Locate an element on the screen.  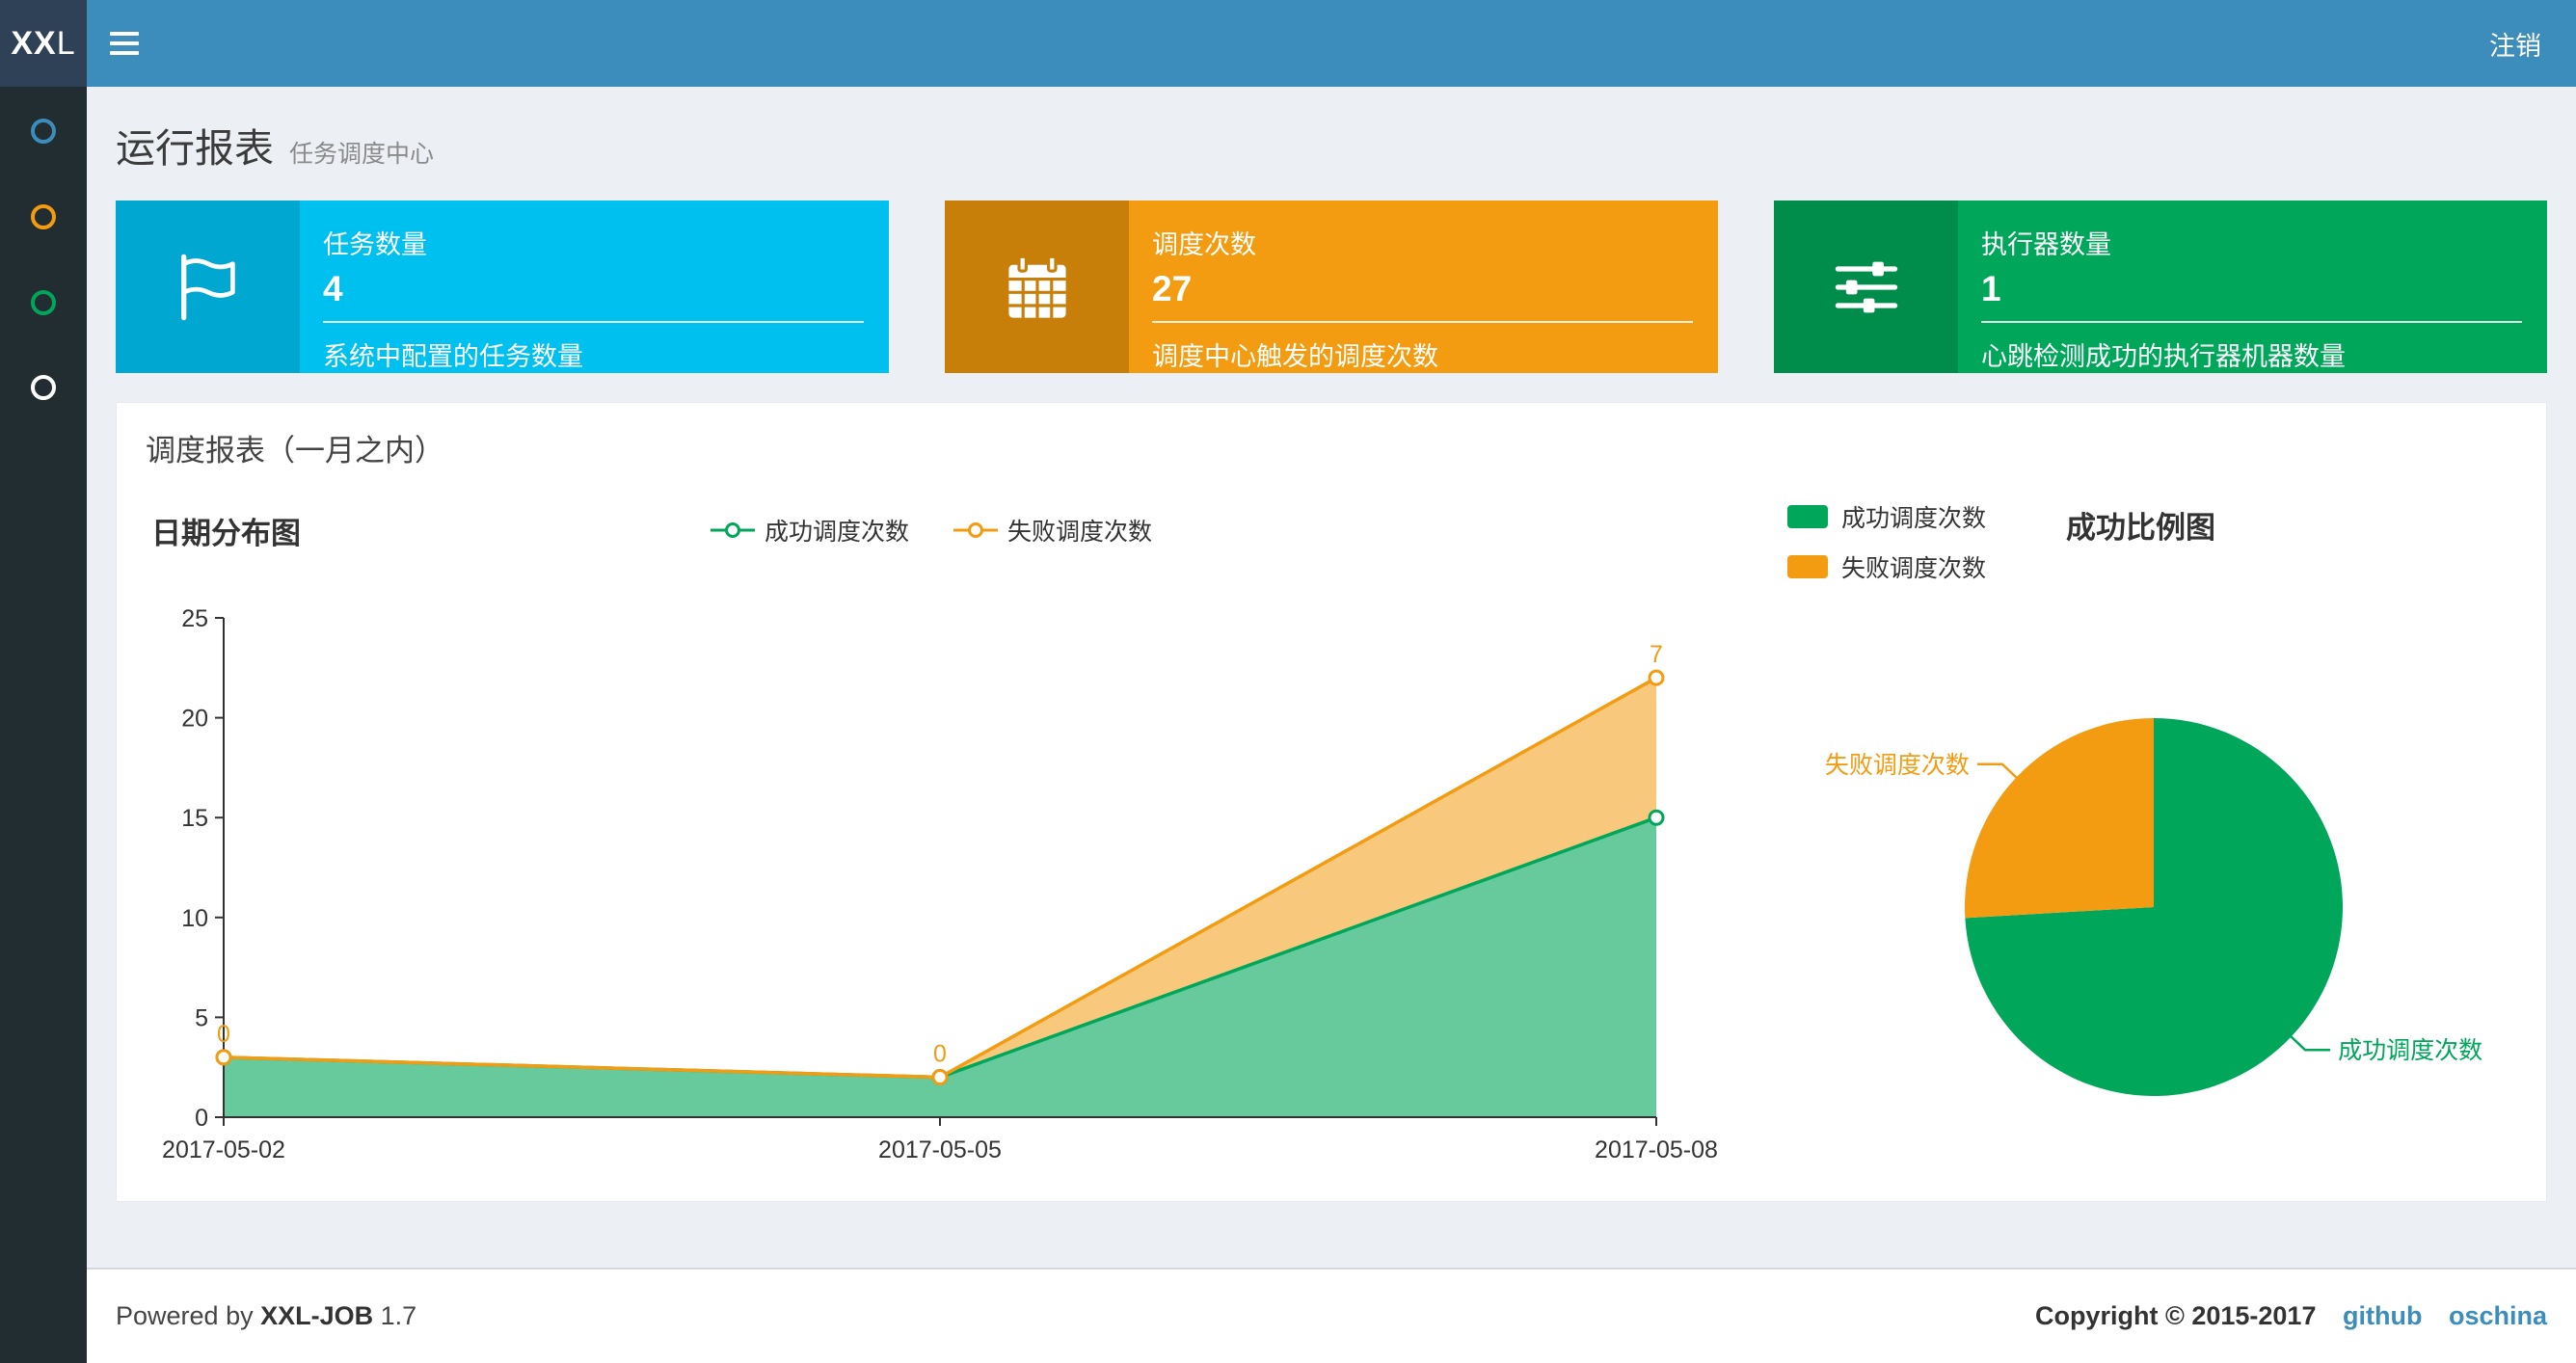
info-box-body: 调度次数 27 调度中心触发的调度次数 is located at coordinates (1424, 286).